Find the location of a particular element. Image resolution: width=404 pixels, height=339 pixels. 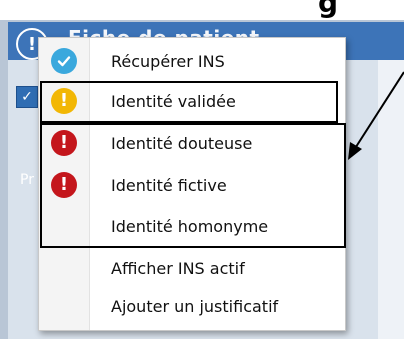

document-top-strip: g is located at coordinates (202, 10).